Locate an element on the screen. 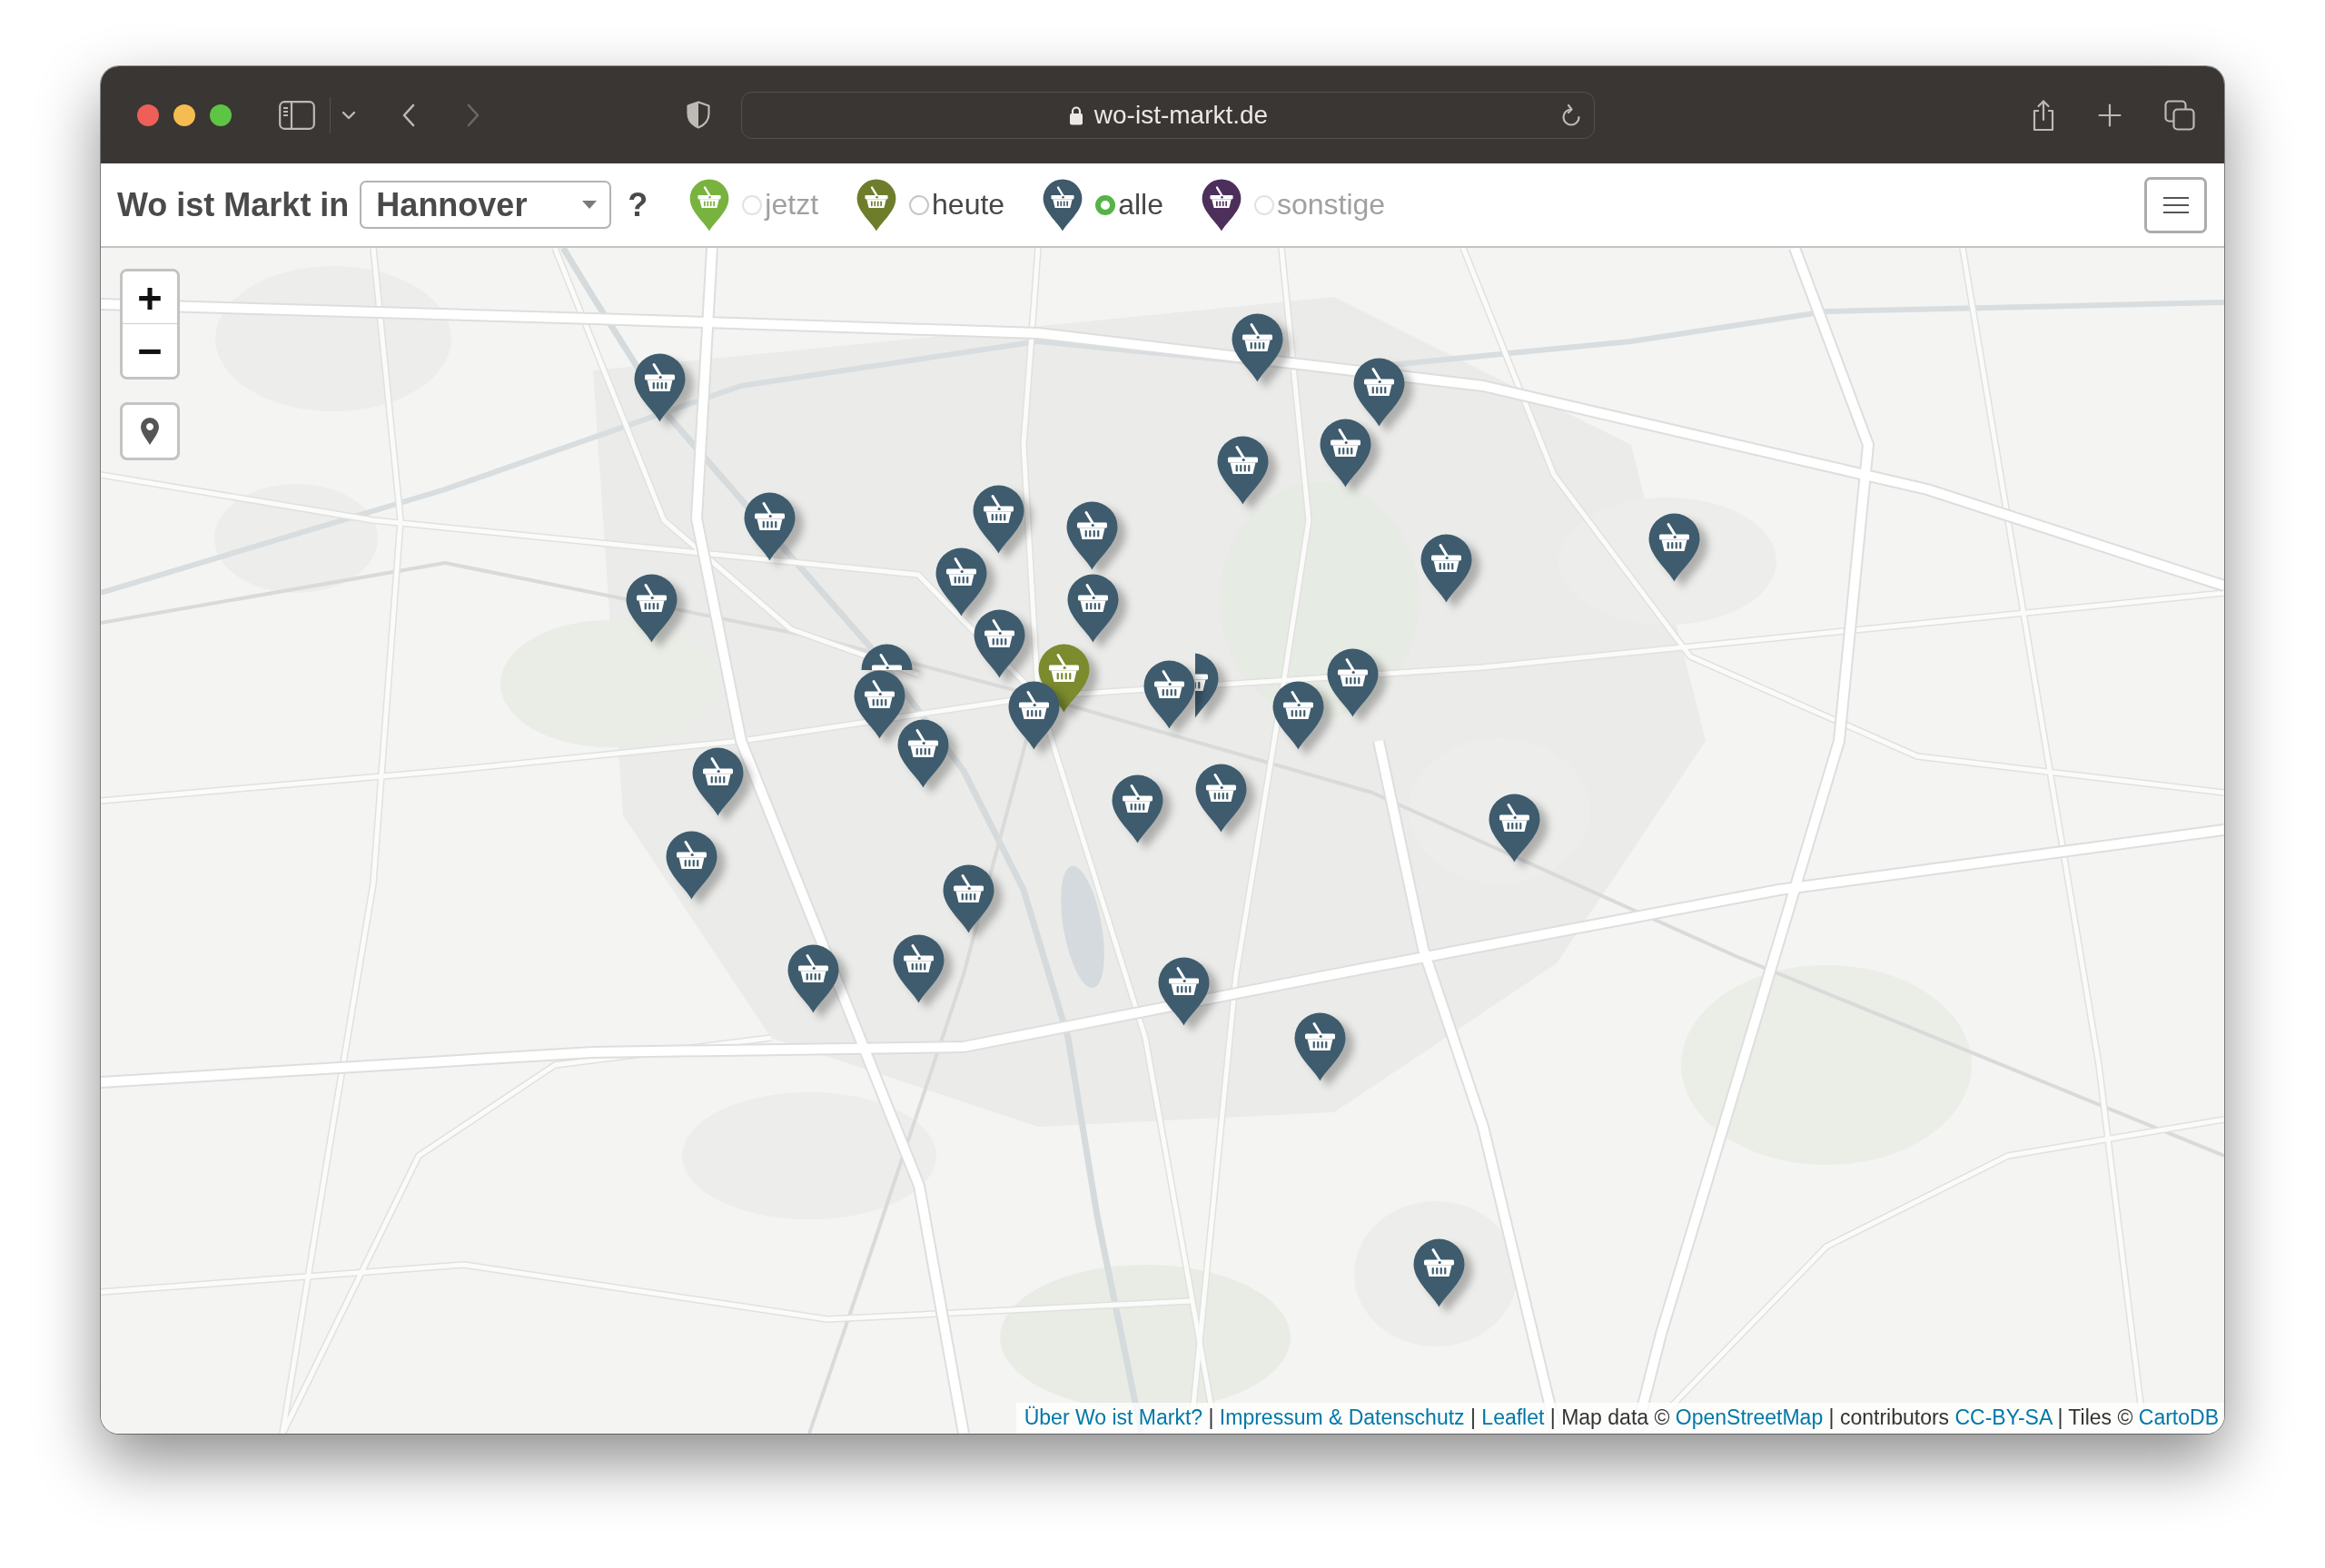 This screenshot has width=2325, height=1568. window-minimize-icon is located at coordinates (184, 115).